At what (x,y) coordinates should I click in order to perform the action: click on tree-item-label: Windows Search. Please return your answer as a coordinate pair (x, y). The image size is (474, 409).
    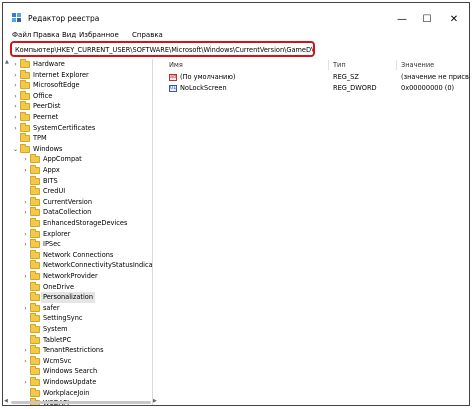
    Looking at the image, I should click on (70, 371).